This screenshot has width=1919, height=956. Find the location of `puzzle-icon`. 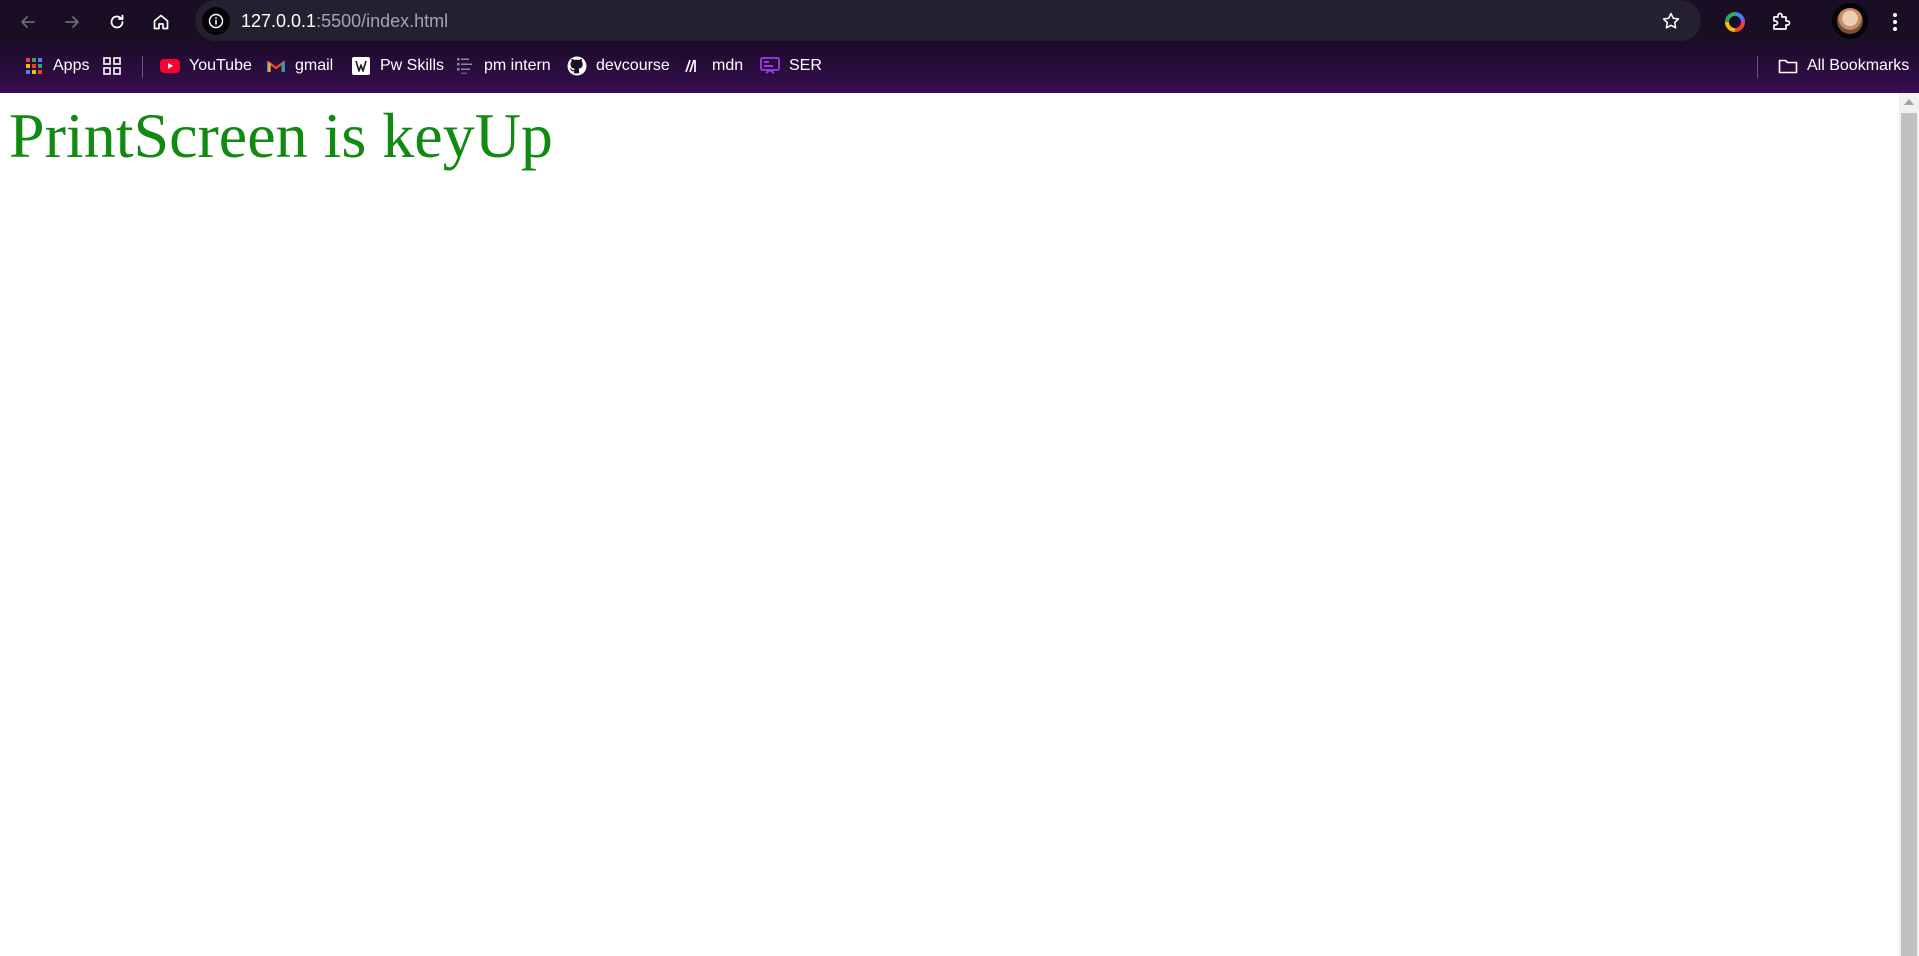

puzzle-icon is located at coordinates (1782, 21).